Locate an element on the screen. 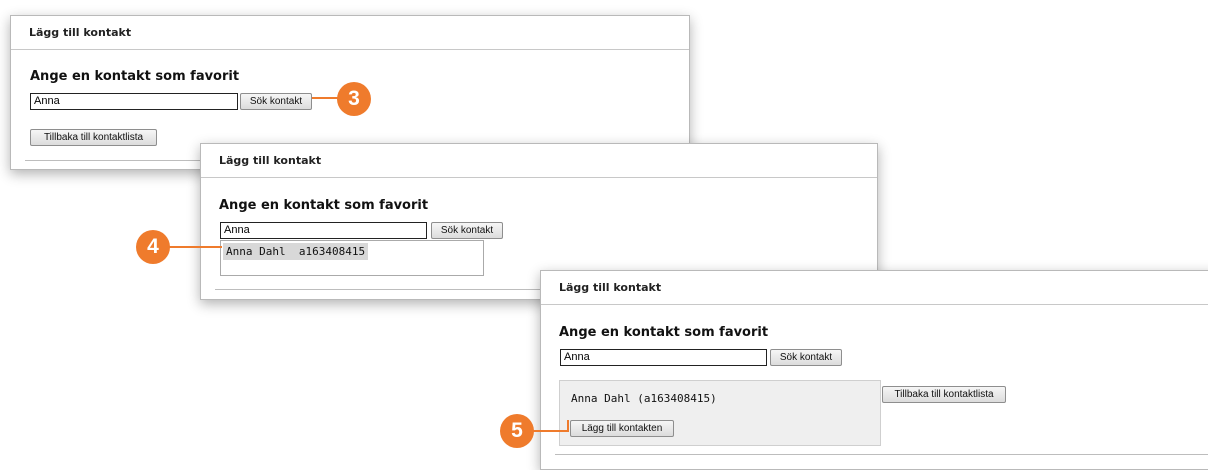 This screenshot has width=1208, height=470. callout-5-badge: 5 is located at coordinates (517, 431).